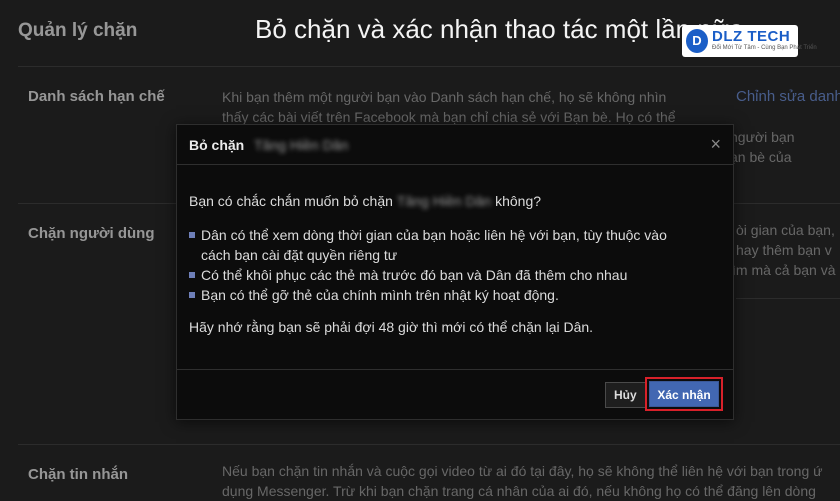  Describe the element at coordinates (291, 201) in the screenshot. I see `question-prefix: Bạn có chắc chắn muốn bỏ chặn` at that location.